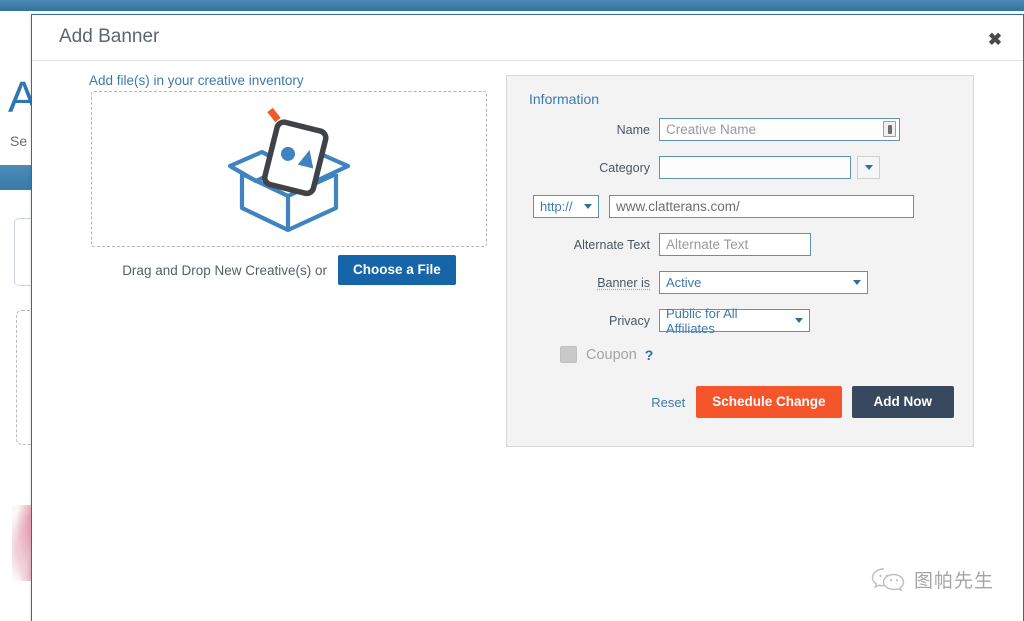 This screenshot has height=621, width=1024. Describe the element at coordinates (684, 282) in the screenshot. I see `banner-status-value: Active` at that location.